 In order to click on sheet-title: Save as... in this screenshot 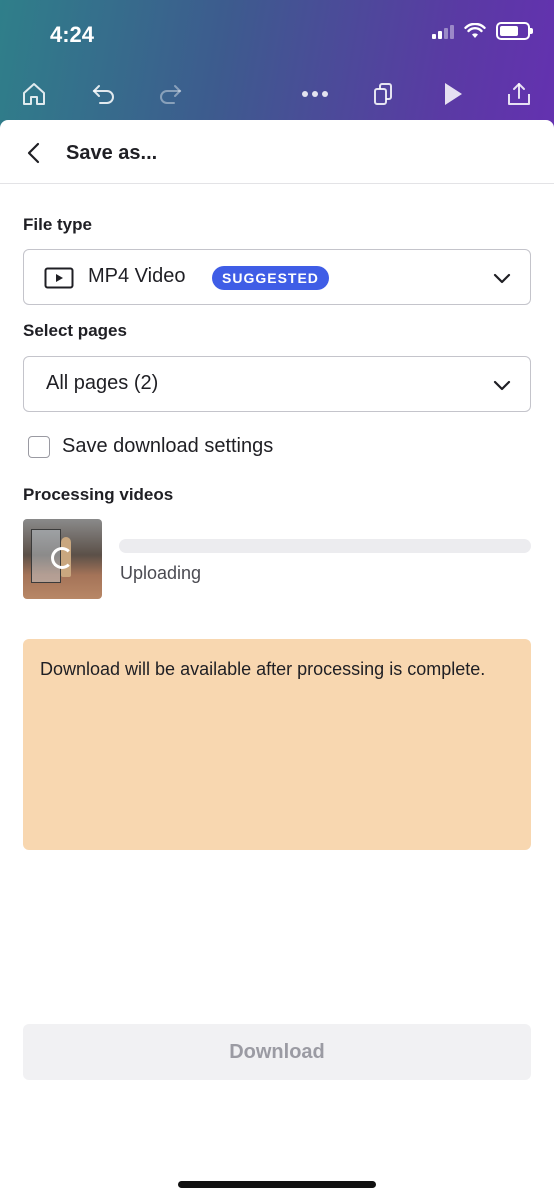, I will do `click(112, 153)`.